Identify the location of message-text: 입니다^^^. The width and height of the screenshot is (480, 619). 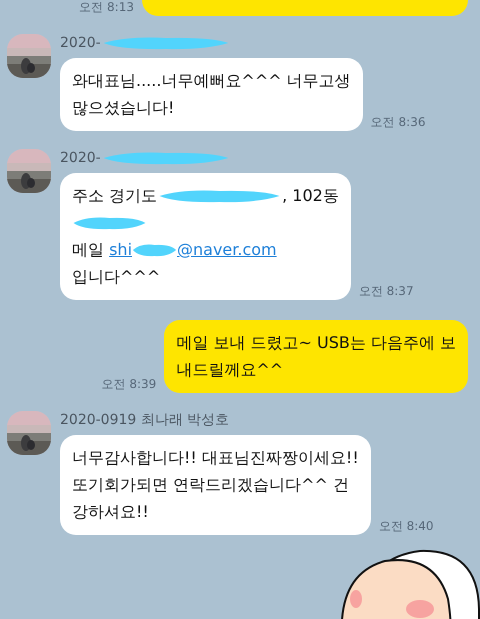
(116, 277).